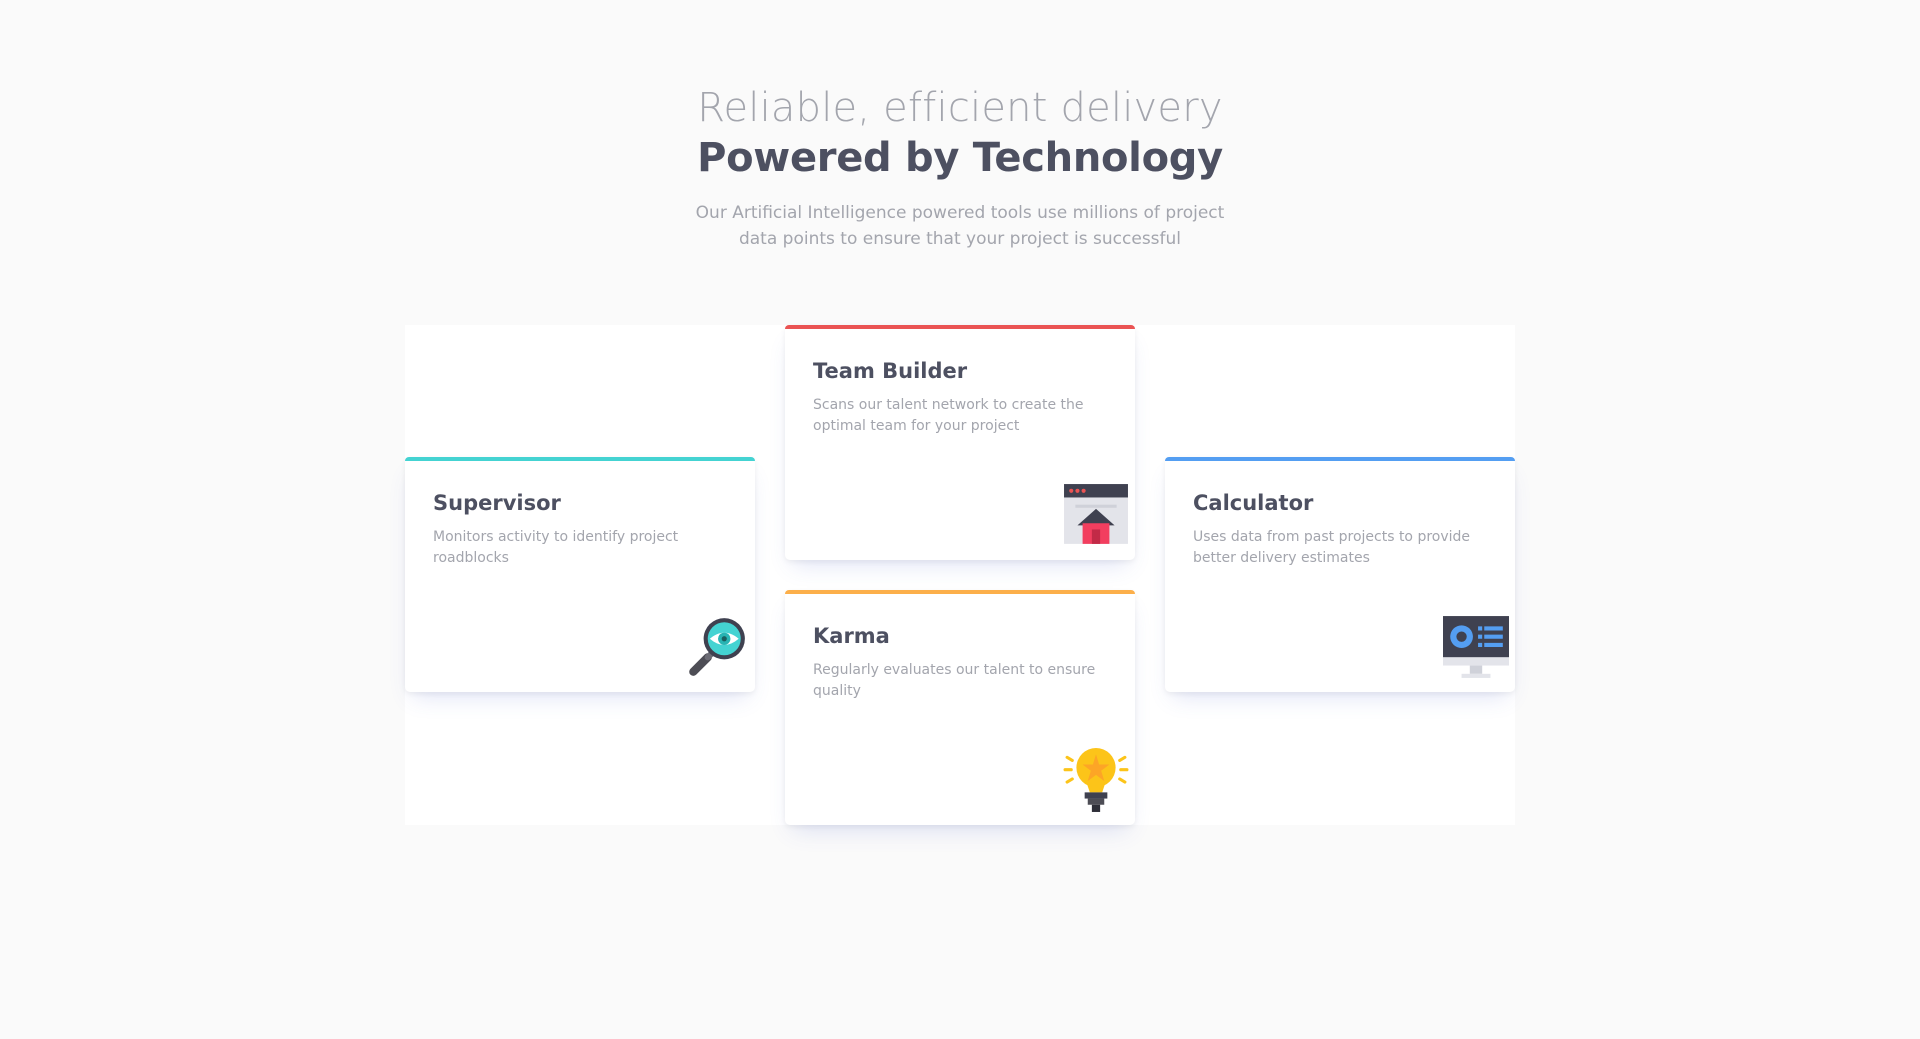 The width and height of the screenshot is (1920, 1039). Describe the element at coordinates (960, 108) in the screenshot. I see `section-tagline: Reliable, efficient delivery` at that location.